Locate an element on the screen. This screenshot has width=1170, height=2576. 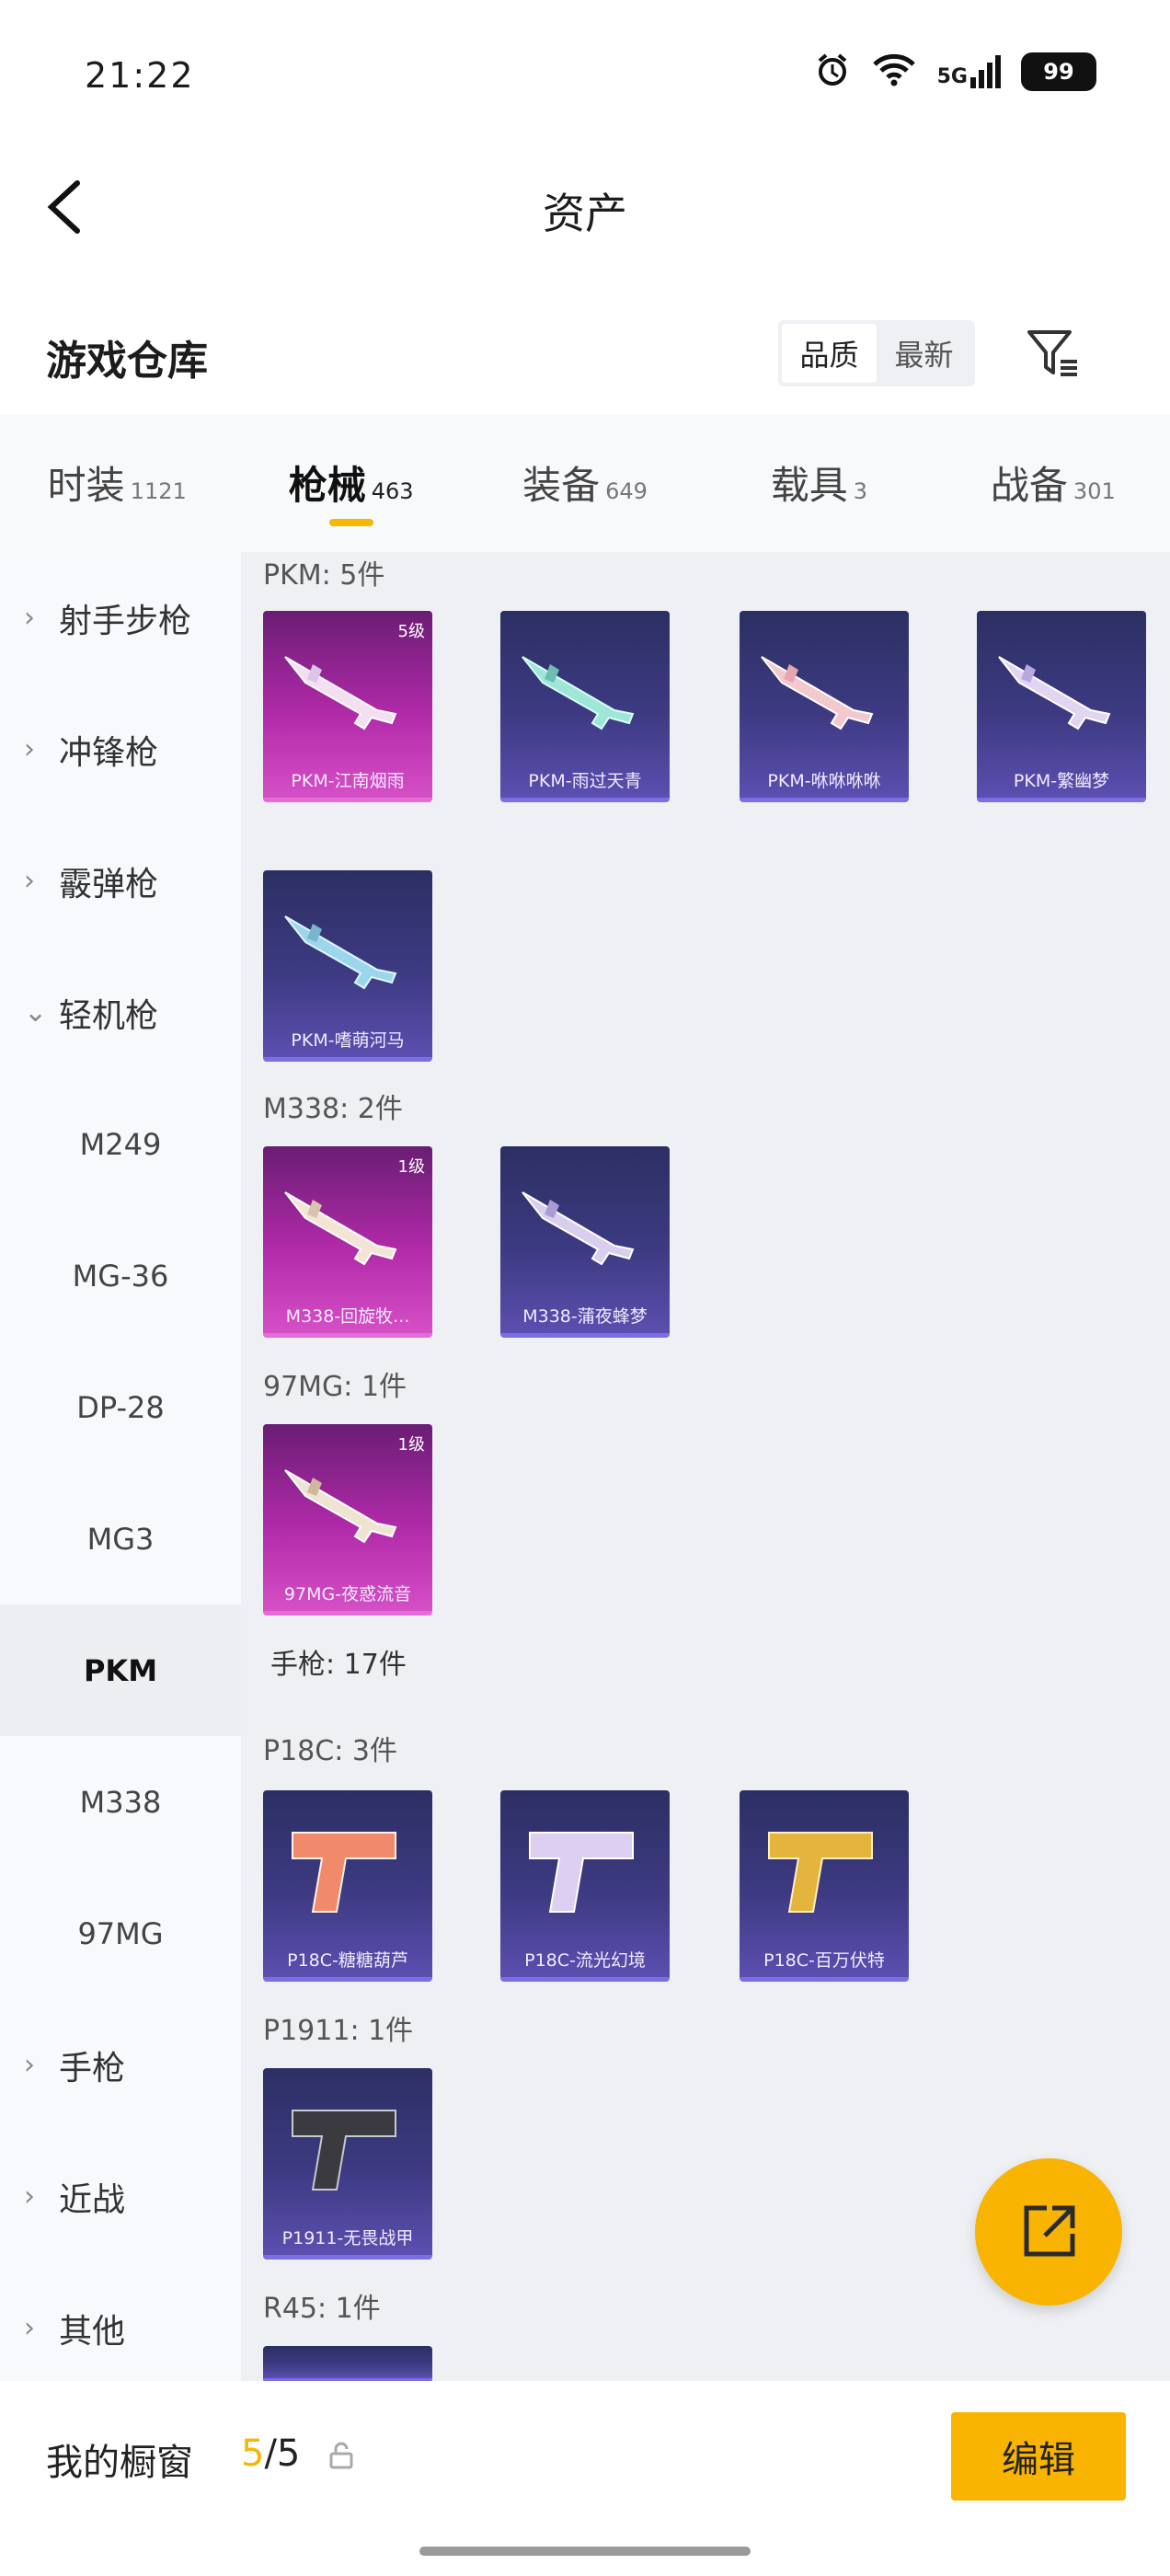
skin-card: P18C-糖糖葫芦 is located at coordinates (347, 1886).